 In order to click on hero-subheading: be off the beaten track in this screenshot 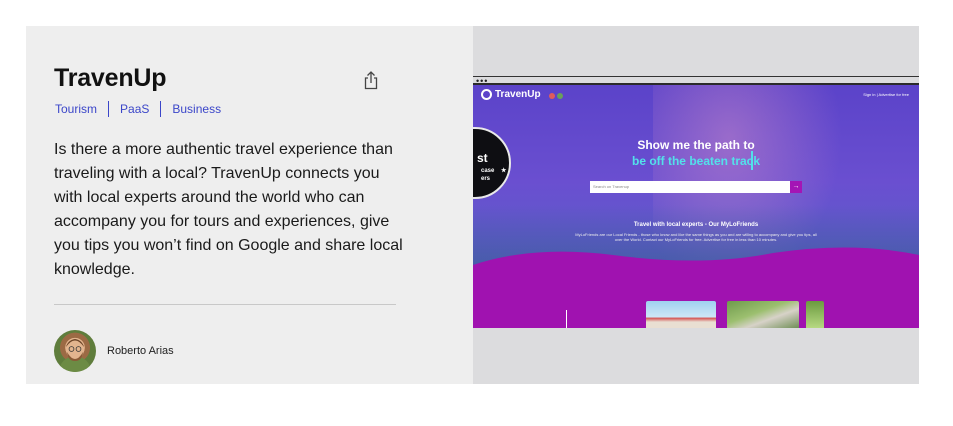, I will do `click(696, 161)`.